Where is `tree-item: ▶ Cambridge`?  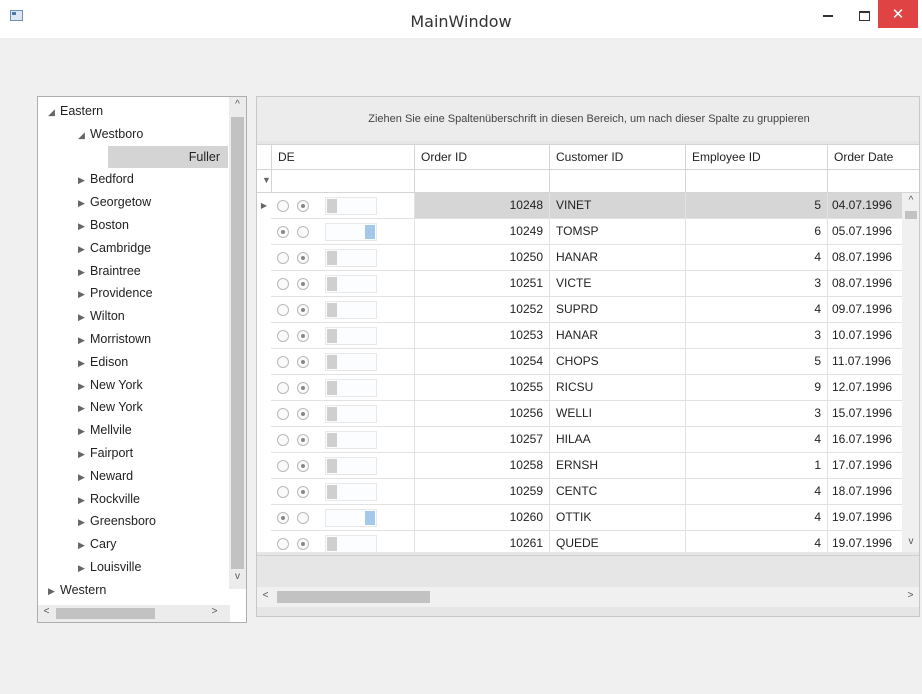 tree-item: ▶ Cambridge is located at coordinates (114, 248).